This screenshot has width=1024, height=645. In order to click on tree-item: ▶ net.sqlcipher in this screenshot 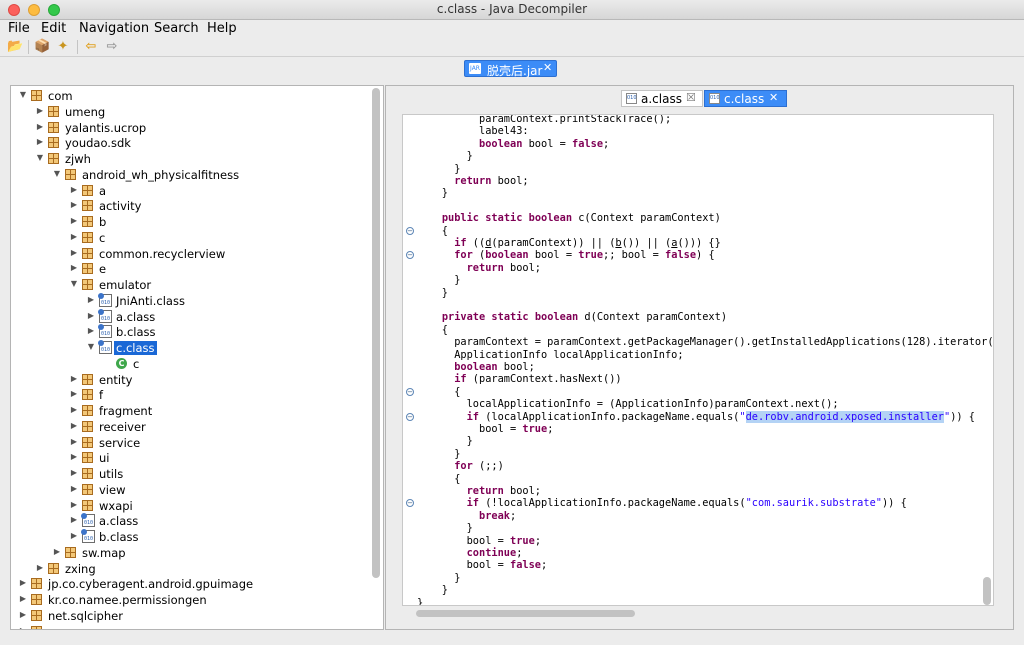, I will do `click(191, 616)`.